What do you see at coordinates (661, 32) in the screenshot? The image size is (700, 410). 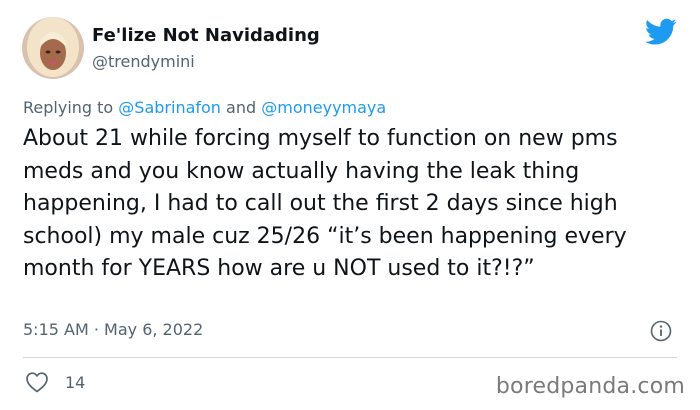 I see `twitter-bird-icon` at bounding box center [661, 32].